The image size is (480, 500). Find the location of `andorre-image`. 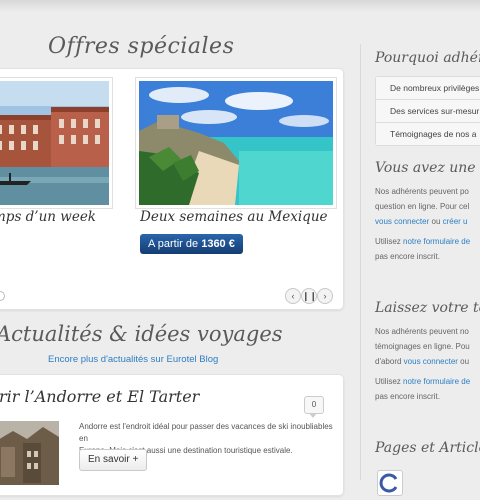

andorre-image is located at coordinates (29, 453).